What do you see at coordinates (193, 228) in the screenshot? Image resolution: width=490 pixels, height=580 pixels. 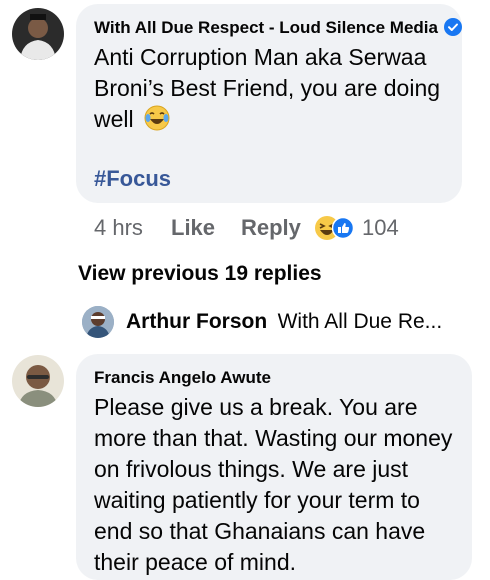 I see `like-button: Like` at bounding box center [193, 228].